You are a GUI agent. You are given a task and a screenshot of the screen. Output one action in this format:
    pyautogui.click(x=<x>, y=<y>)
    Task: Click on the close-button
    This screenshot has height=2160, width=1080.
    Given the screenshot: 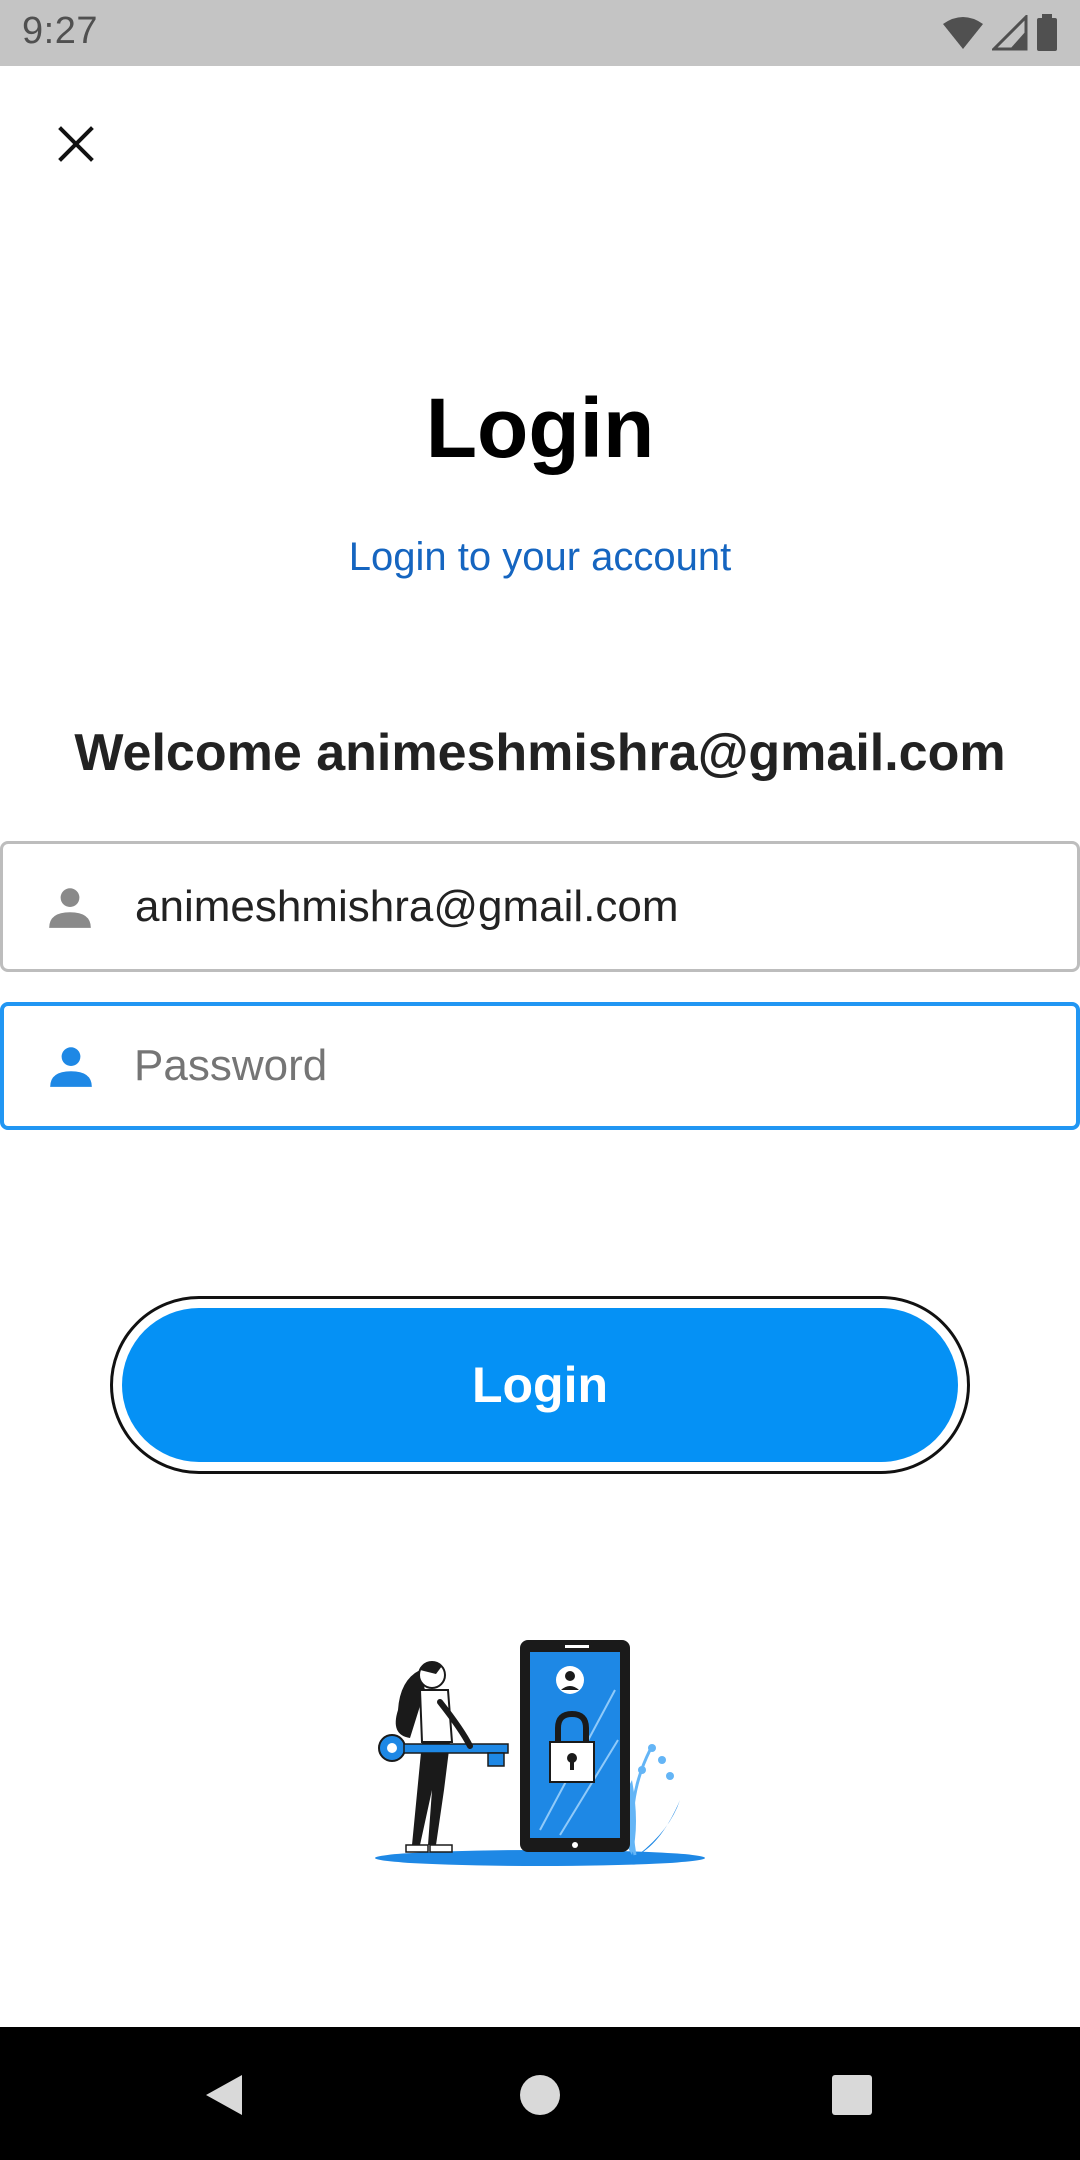 What is the action you would take?
    pyautogui.click(x=76, y=144)
    